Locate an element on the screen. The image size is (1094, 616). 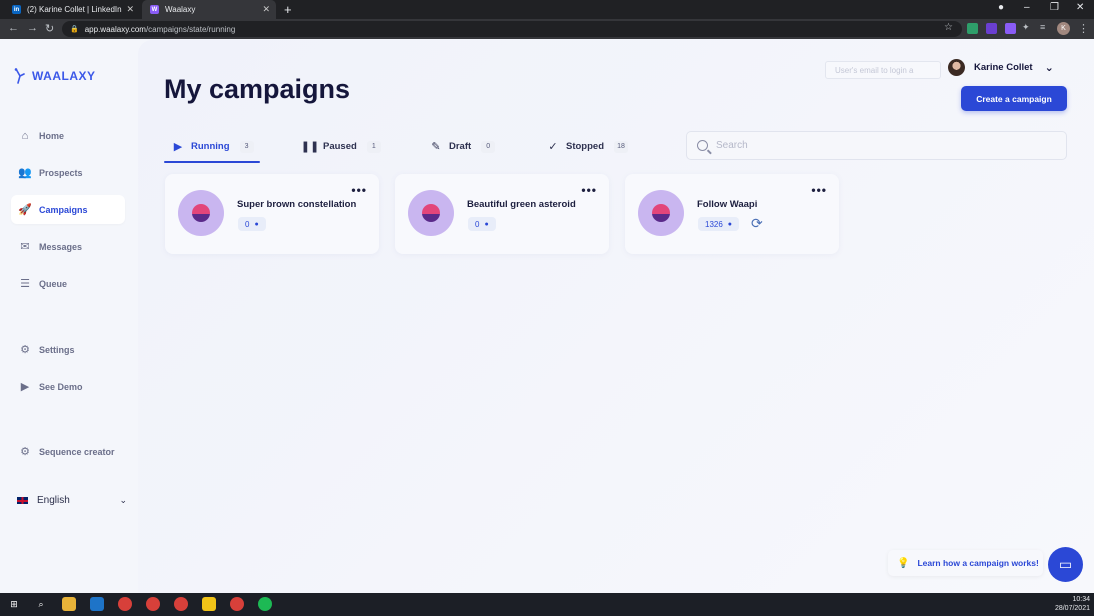
windows-start-icon: ⊞ is located at coordinates (14, 604).